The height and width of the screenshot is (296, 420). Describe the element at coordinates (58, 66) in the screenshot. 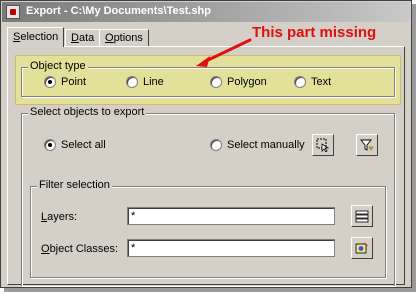

I see `object-type-label: Object type` at that location.